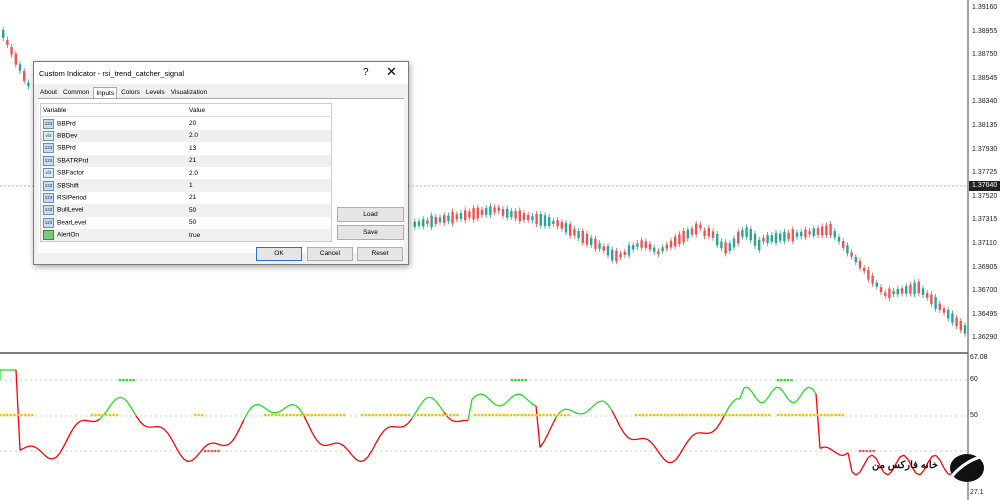 The width and height of the screenshot is (1000, 500). I want to click on param-value: 13, so click(259, 148).